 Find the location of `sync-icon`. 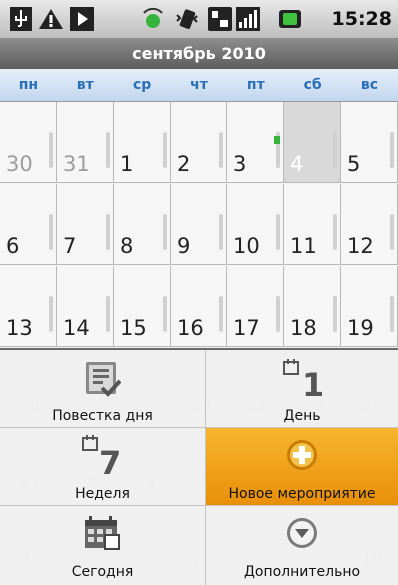

sync-icon is located at coordinates (153, 21).